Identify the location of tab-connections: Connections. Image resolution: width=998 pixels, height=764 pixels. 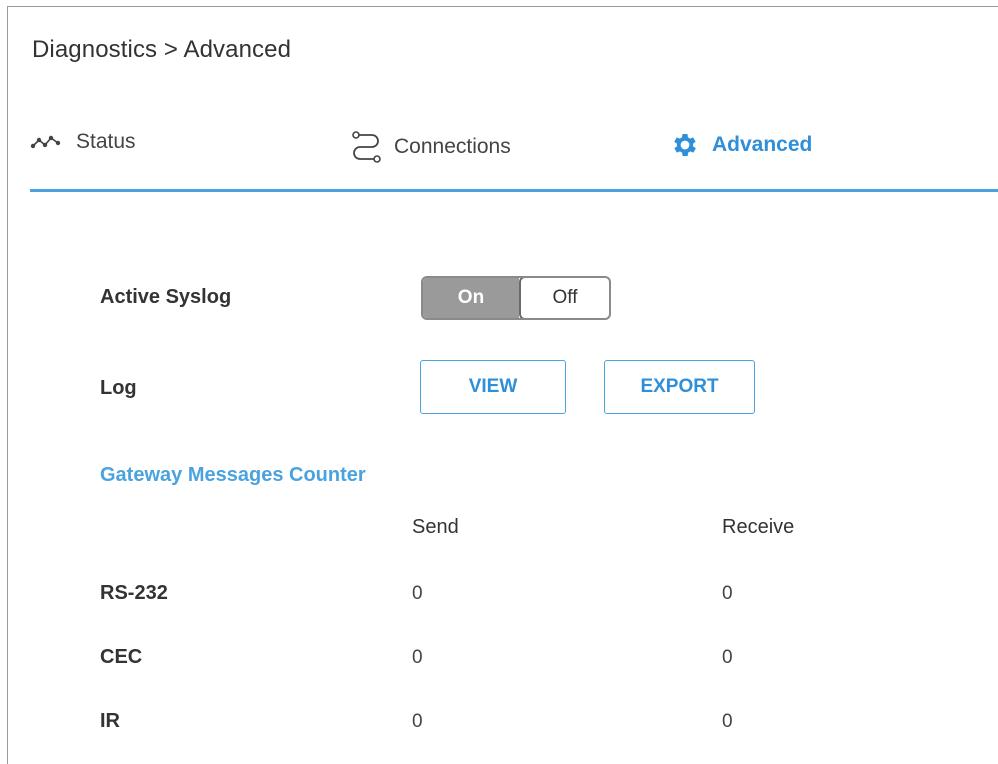
(430, 147).